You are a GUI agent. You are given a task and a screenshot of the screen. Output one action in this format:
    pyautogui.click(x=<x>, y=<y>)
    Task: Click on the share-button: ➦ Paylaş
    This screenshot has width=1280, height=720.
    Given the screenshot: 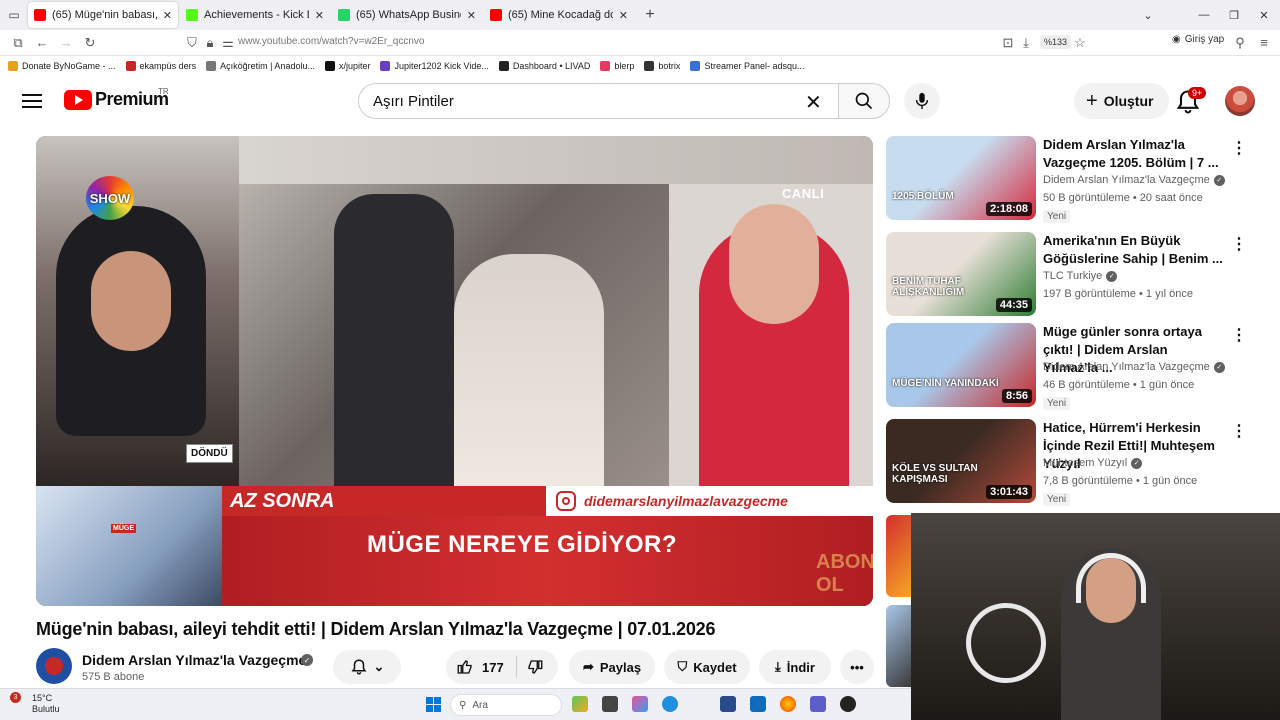 What is the action you would take?
    pyautogui.click(x=612, y=667)
    